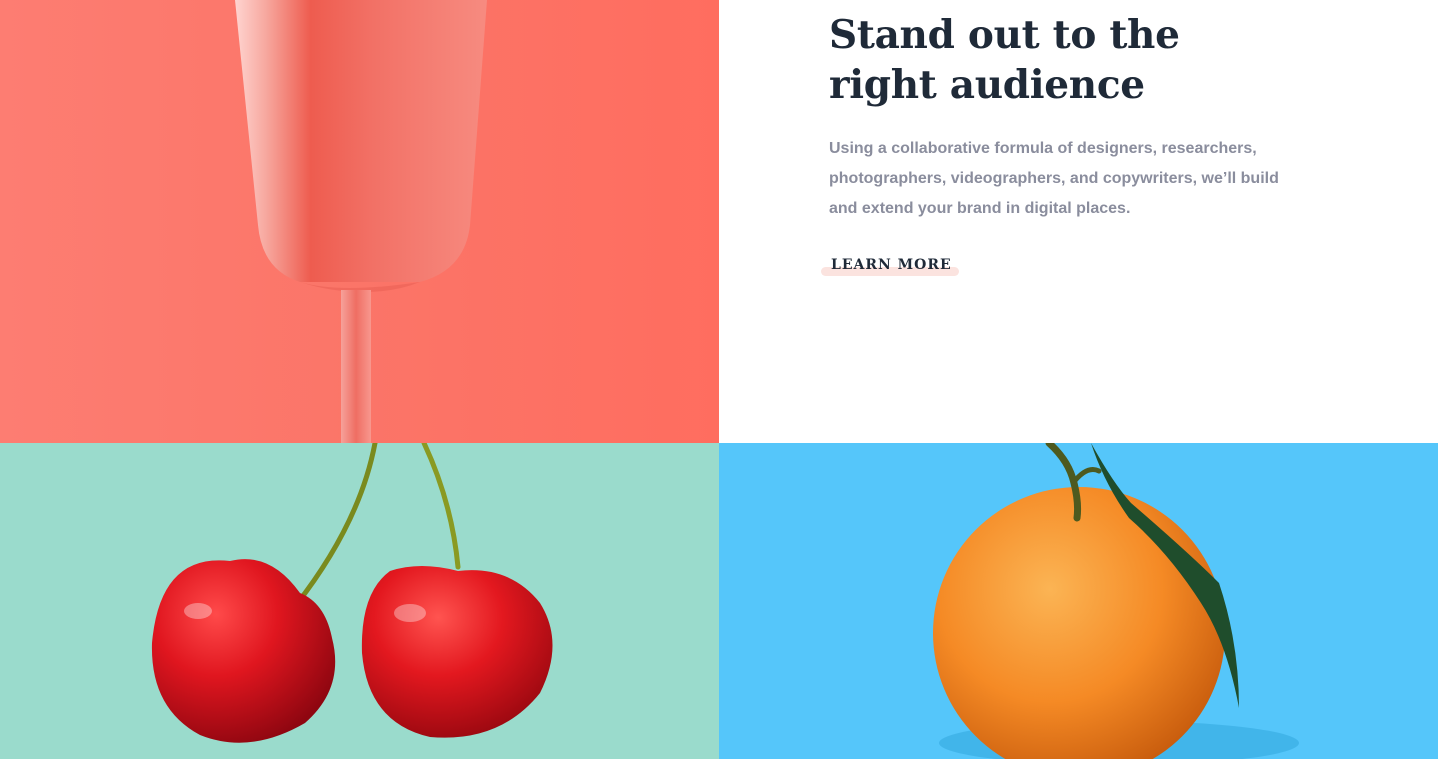 Image resolution: width=1438 pixels, height=759 pixels. I want to click on feature-heading: Stand out to the right audience, so click(1004, 60).